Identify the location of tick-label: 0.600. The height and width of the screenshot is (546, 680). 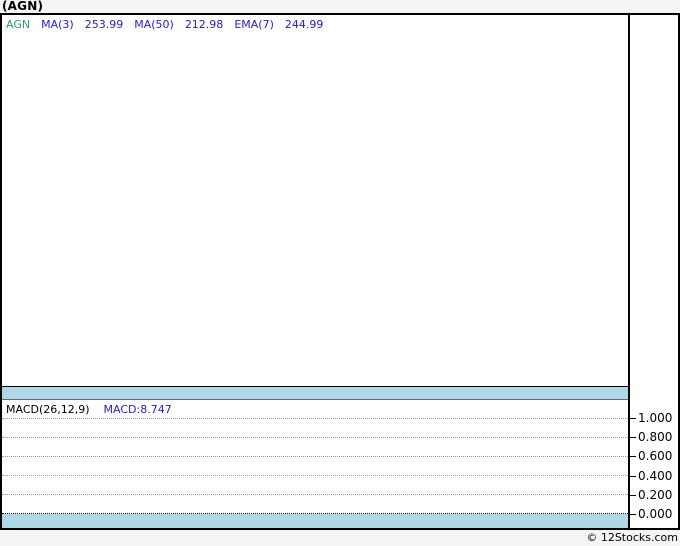
(655, 456).